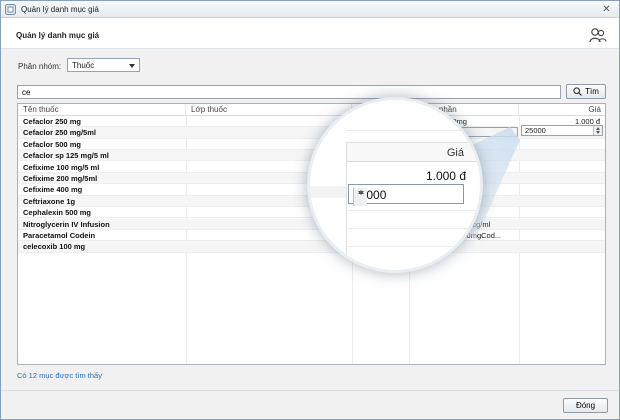 Image resolution: width=620 pixels, height=420 pixels. What do you see at coordinates (52, 121) in the screenshot?
I see `cell-name: Cefaclor 250 mg` at bounding box center [52, 121].